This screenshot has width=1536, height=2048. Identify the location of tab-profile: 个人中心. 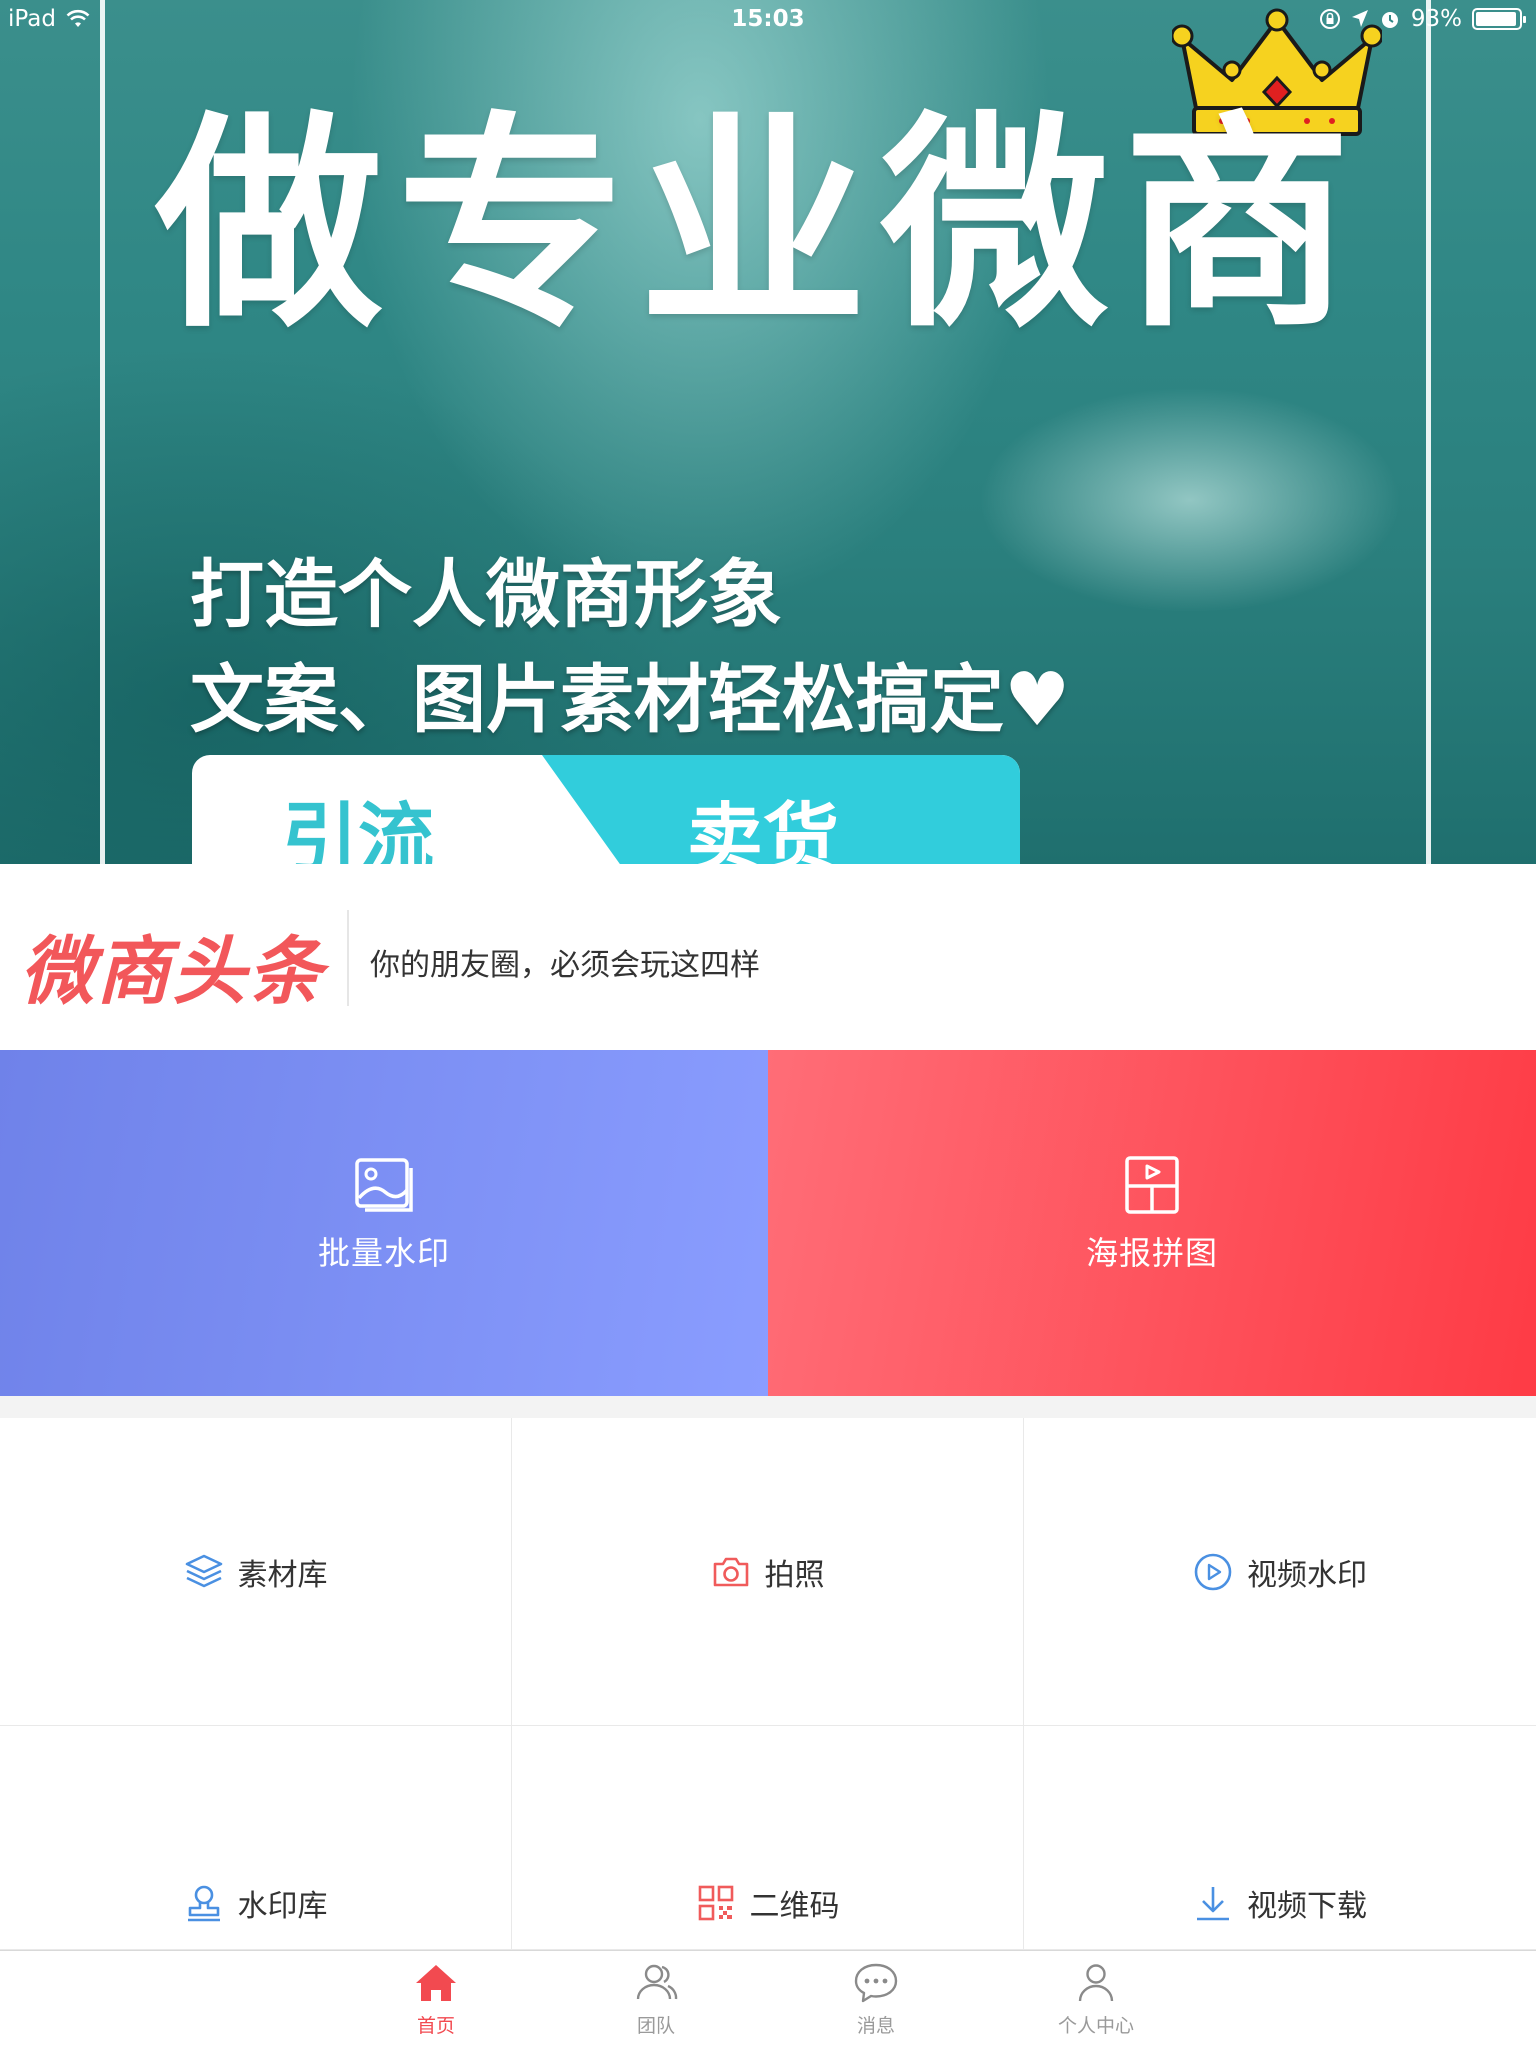
(1096, 1998).